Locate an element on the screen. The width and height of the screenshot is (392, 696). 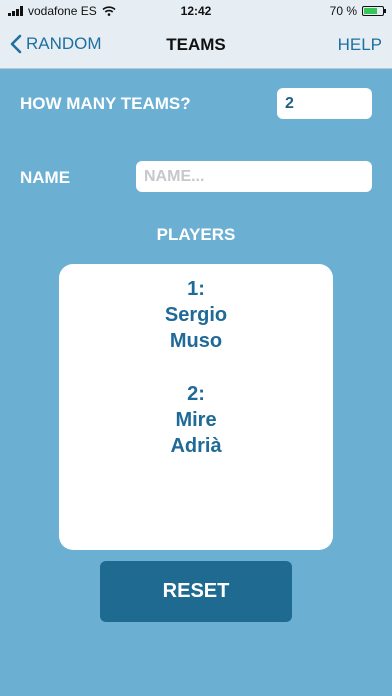
team-number: 1: is located at coordinates (196, 289).